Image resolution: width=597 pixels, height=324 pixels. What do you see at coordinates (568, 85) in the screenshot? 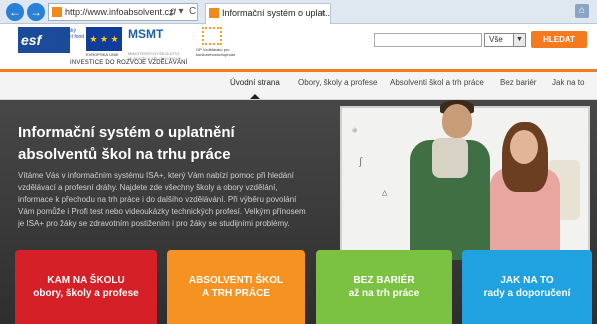
I see `nav-item-jak-na-to: Jak na to` at bounding box center [568, 85].